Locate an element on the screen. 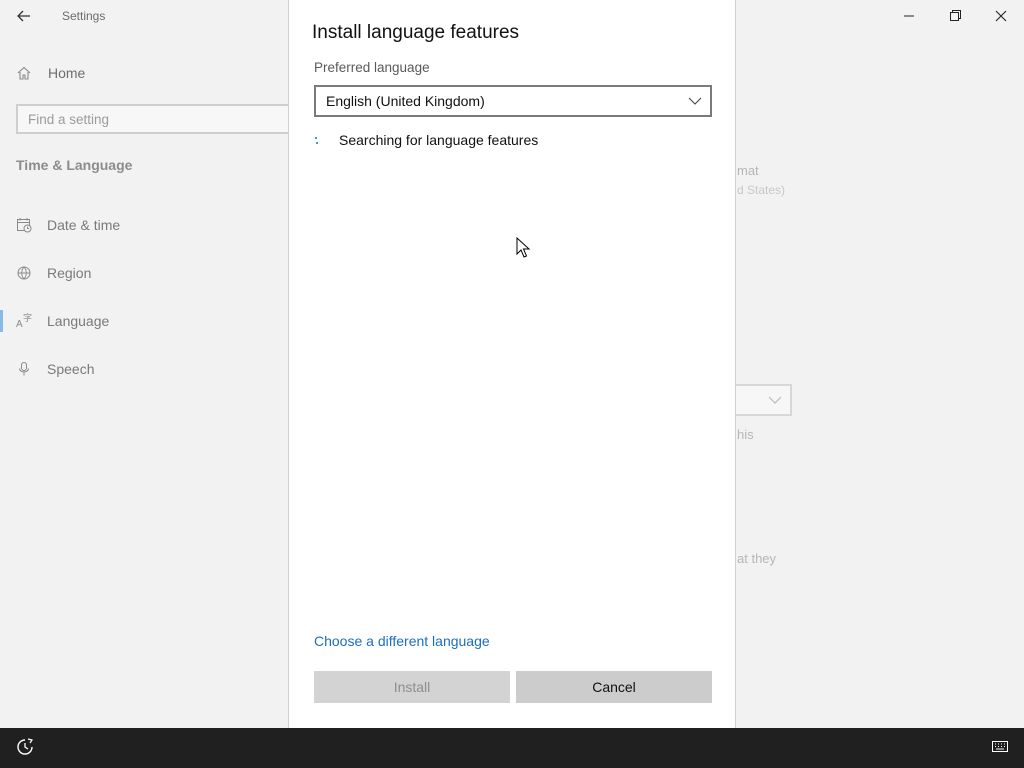 The image size is (1024, 768). back-button is located at coordinates (24, 16).